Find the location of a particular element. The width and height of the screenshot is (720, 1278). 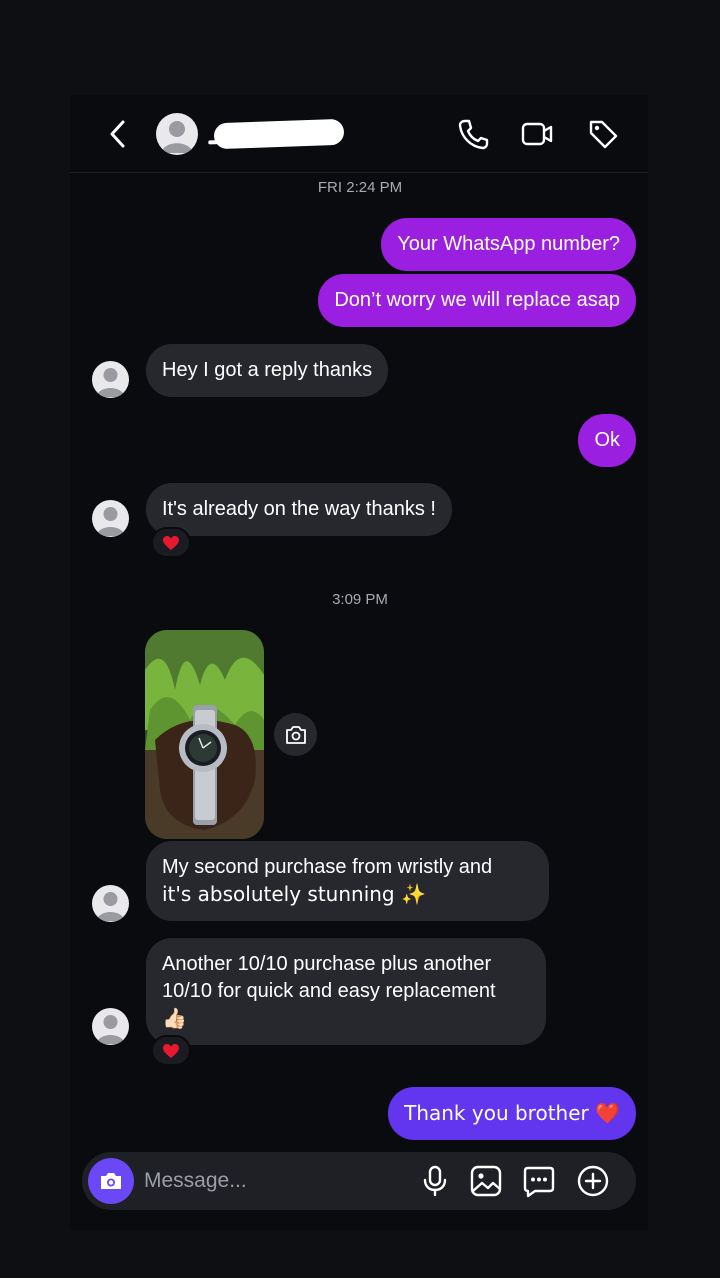

message-outgoing: Don’t worry we will replace asap is located at coordinates (477, 300).